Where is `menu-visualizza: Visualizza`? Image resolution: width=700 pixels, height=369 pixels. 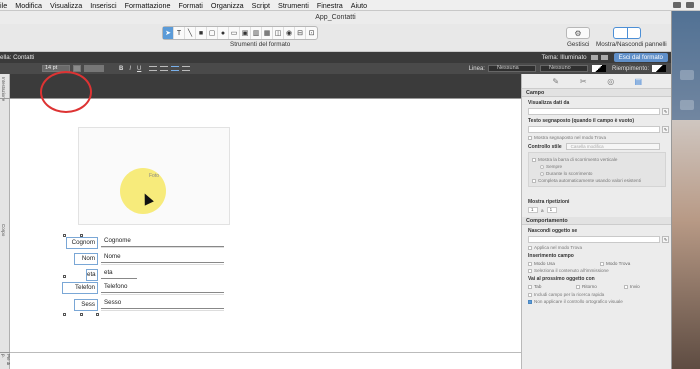 menu-visualizza: Visualizza is located at coordinates (66, 5).